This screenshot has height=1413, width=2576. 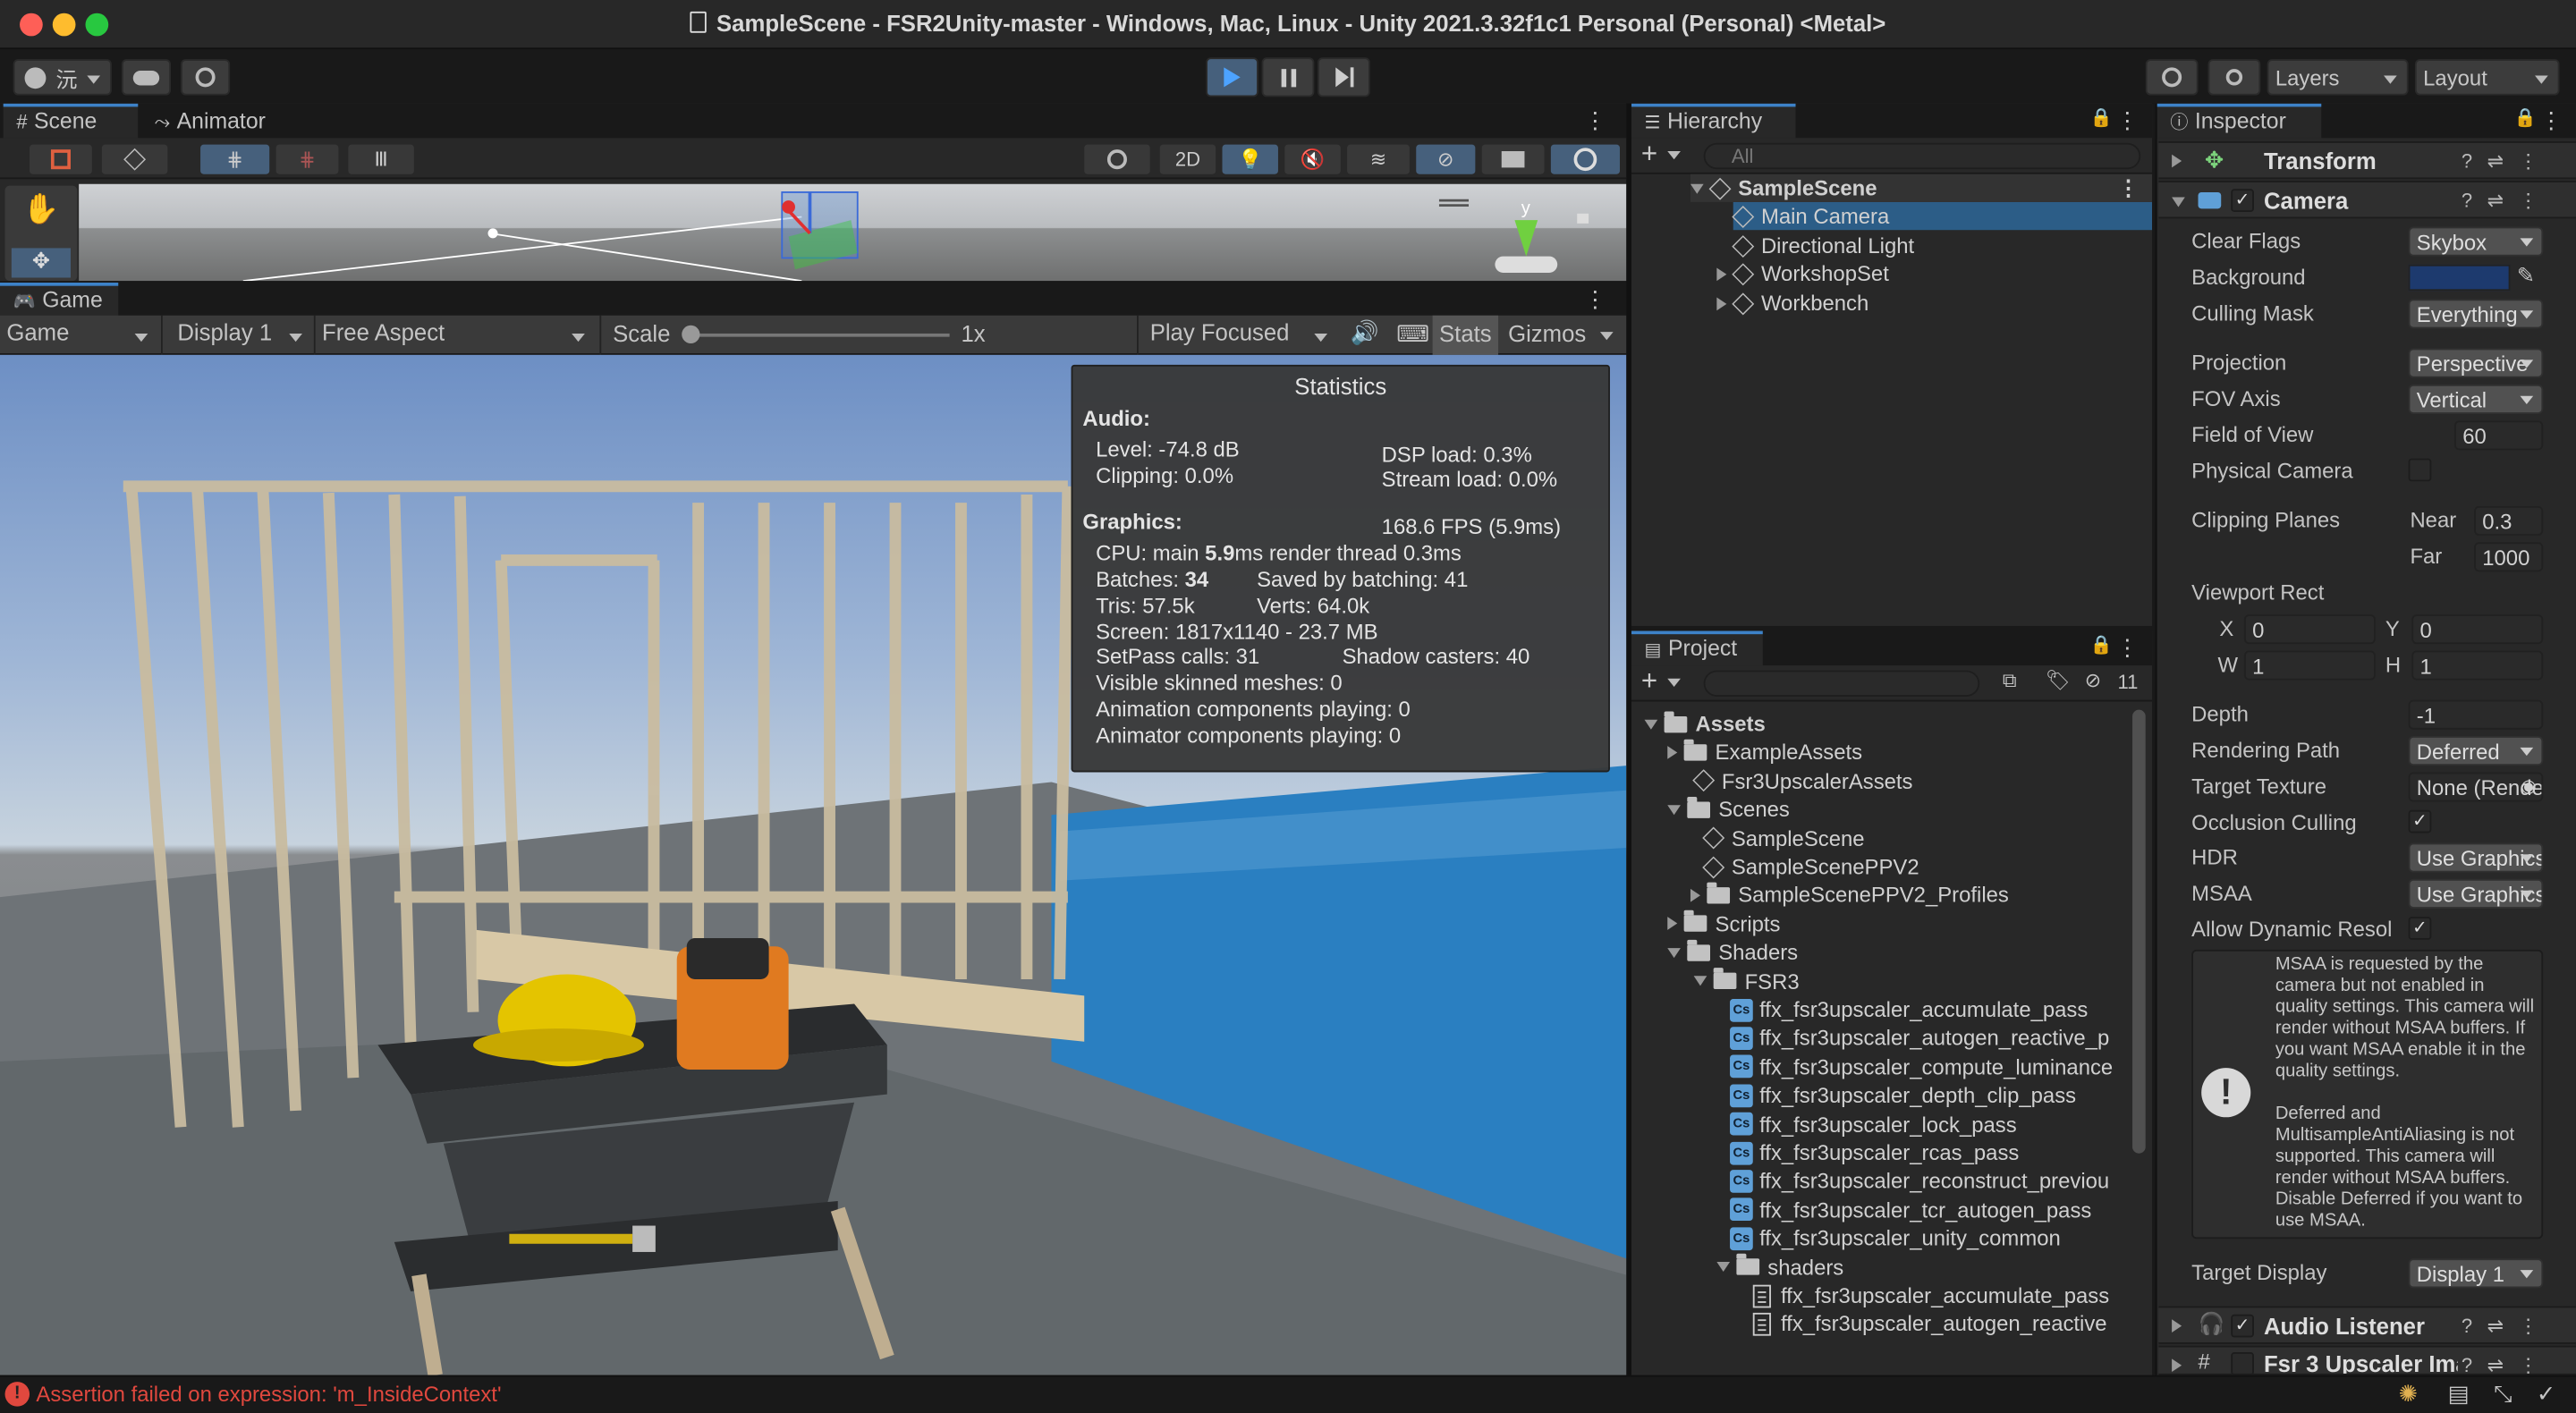 I want to click on move-tool-icon: ✥, so click(x=41, y=263).